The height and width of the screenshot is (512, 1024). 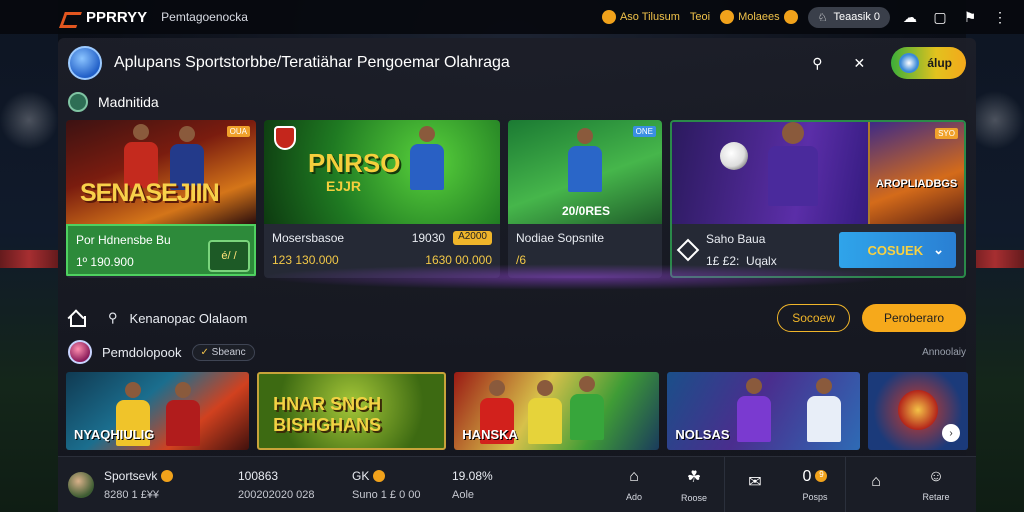 I want to click on nav-button-3: ✉, so click(x=755, y=485).